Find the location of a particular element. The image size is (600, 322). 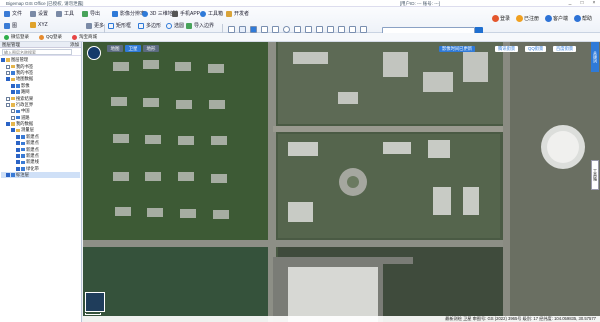

layer-label: 搜索结果 is located at coordinates (25, 98).